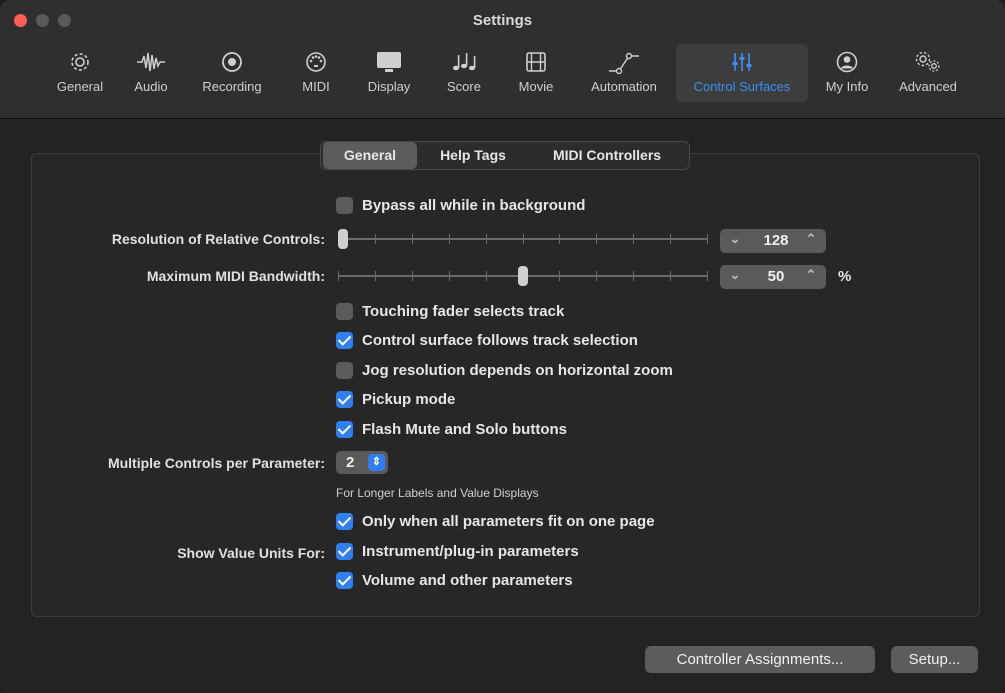 This screenshot has width=1005, height=693. I want to click on monitor-icon, so click(389, 61).